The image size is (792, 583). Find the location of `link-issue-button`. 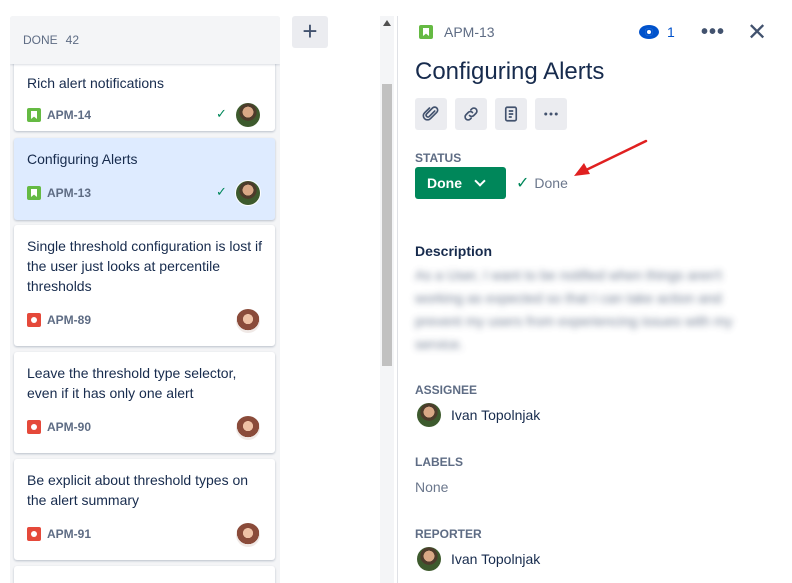

link-issue-button is located at coordinates (471, 114).